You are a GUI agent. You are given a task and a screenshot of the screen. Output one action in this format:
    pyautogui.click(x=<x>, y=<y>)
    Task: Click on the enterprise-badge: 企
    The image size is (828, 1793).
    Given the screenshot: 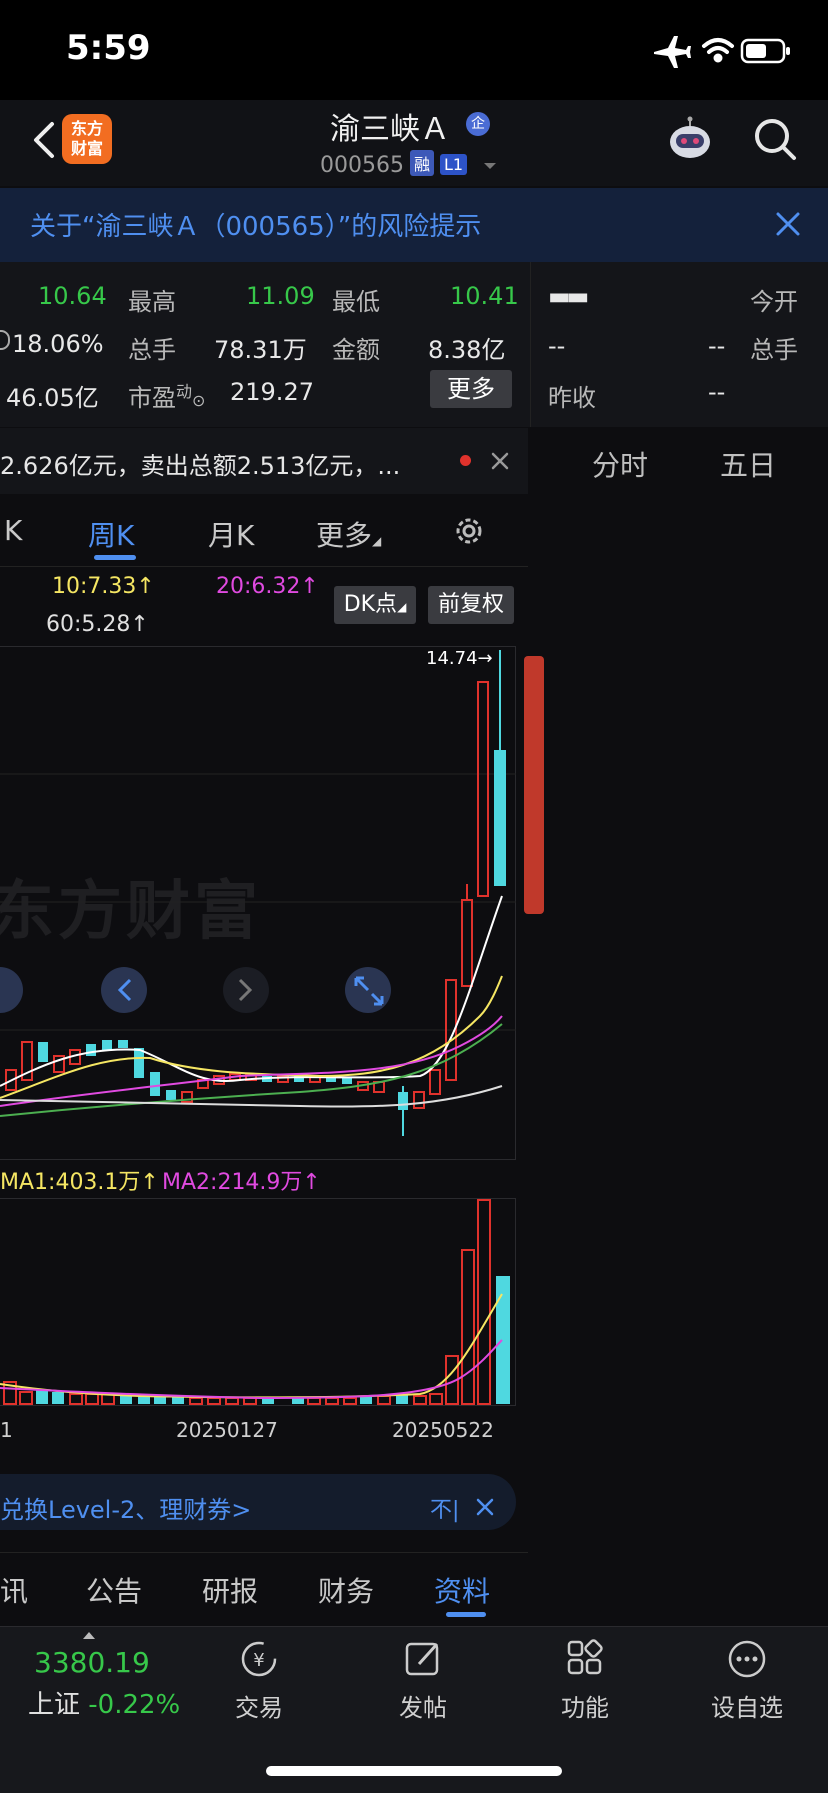 What is the action you would take?
    pyautogui.click(x=478, y=124)
    